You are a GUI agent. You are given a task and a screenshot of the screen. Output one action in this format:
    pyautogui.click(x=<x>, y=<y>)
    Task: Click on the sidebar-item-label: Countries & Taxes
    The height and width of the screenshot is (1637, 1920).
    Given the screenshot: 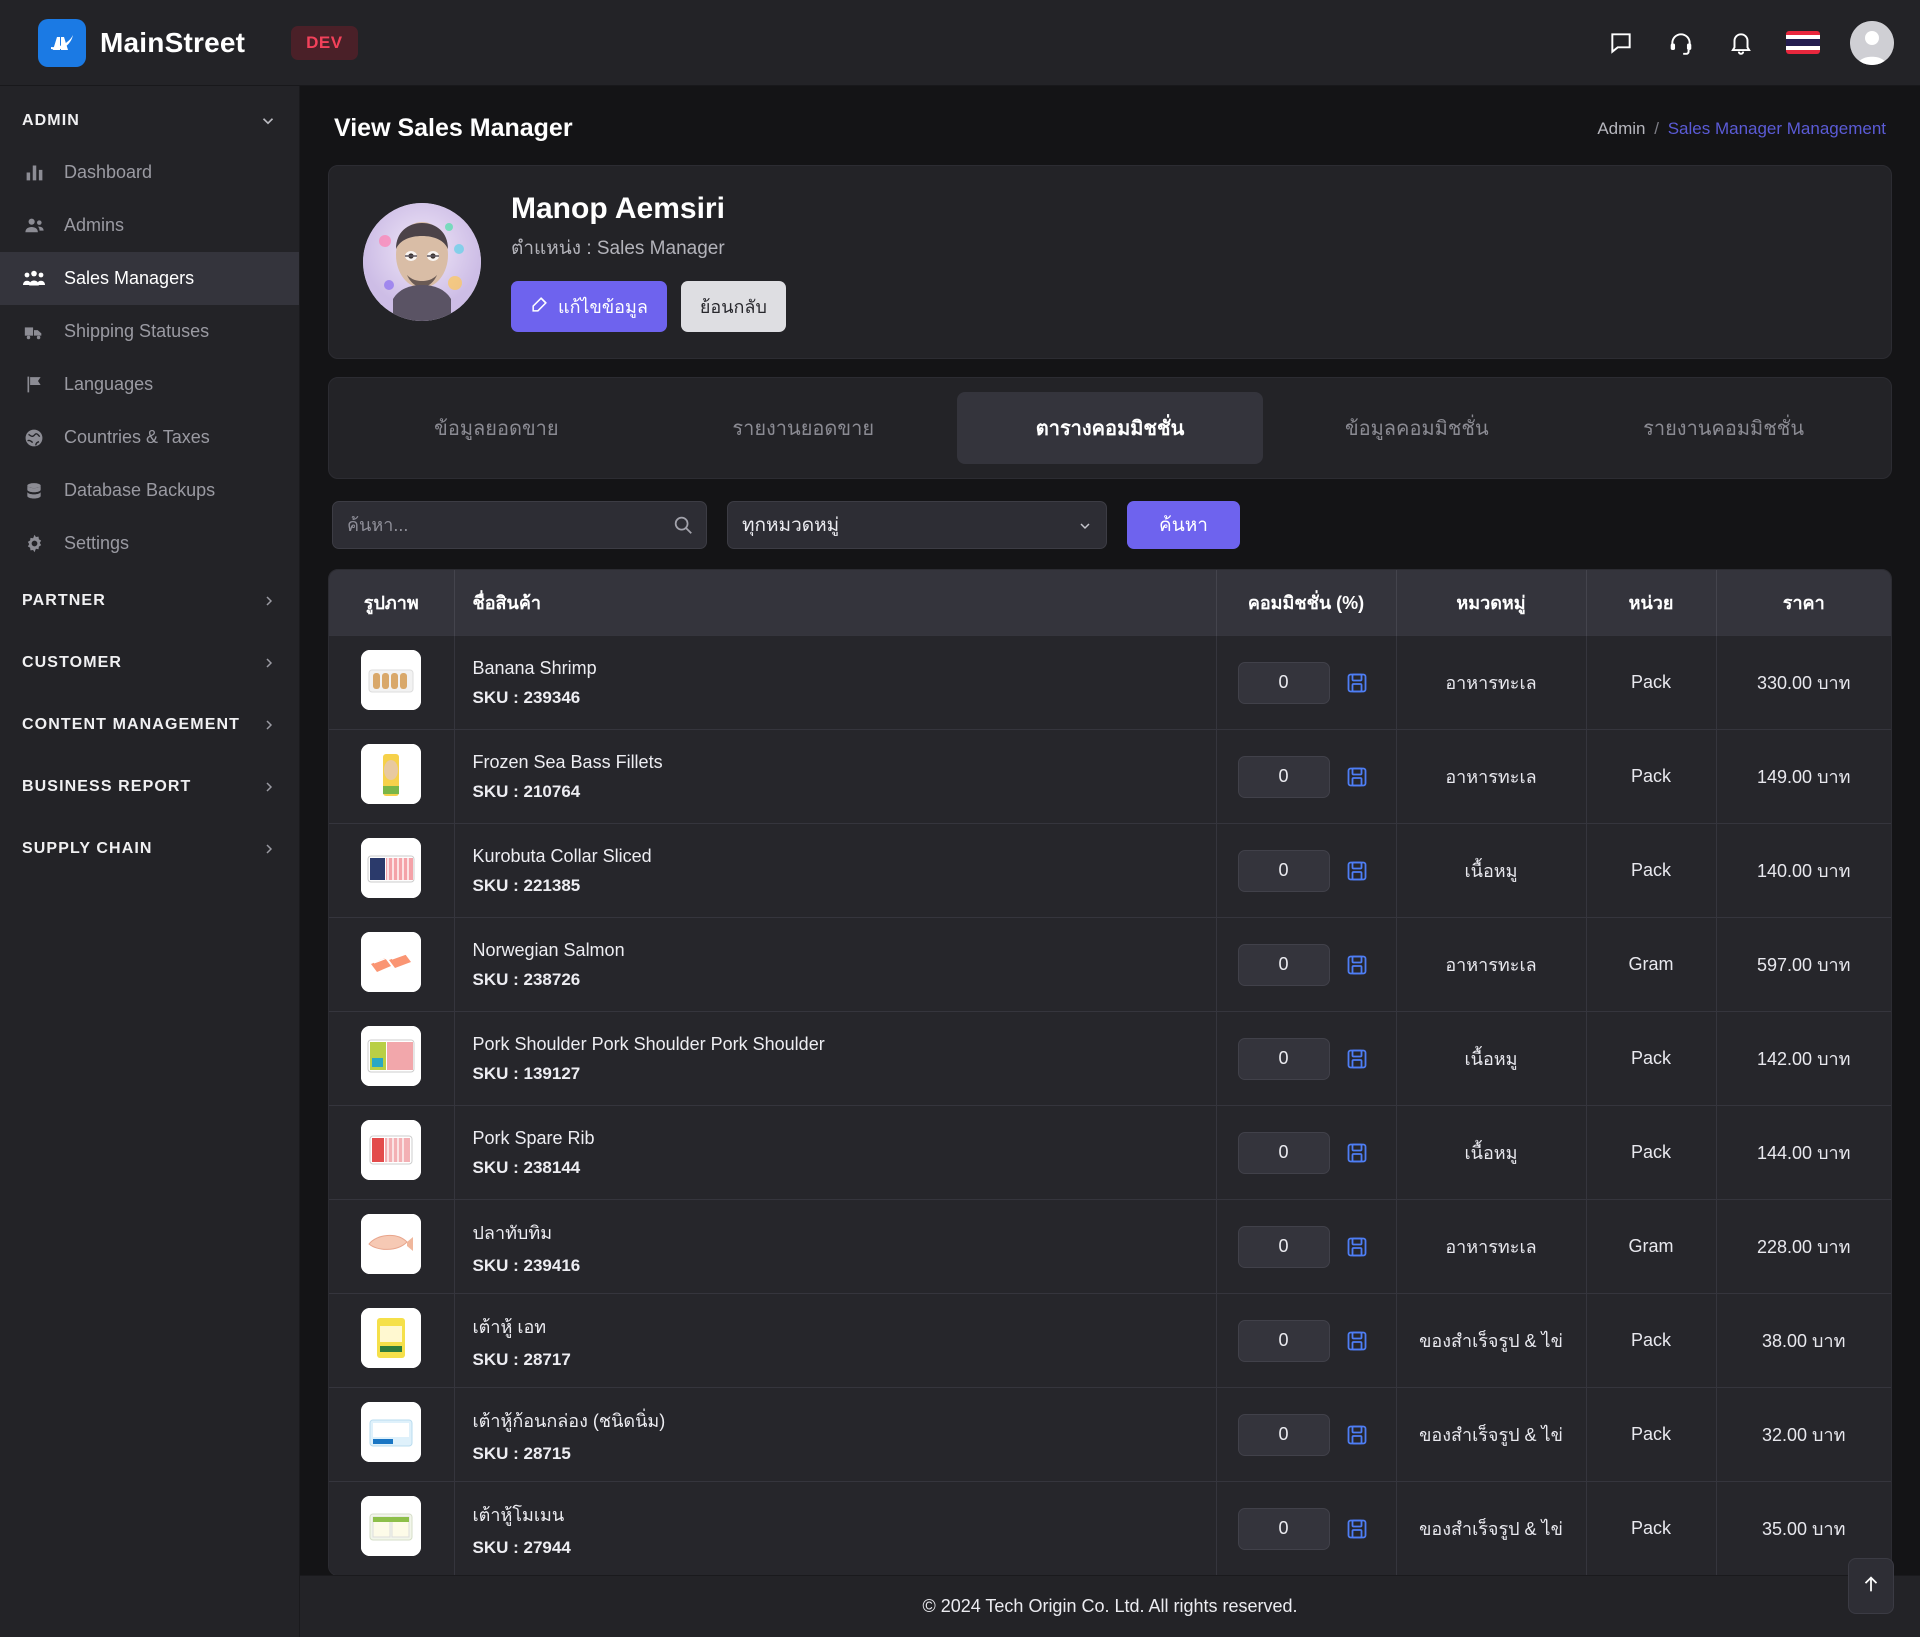 What is the action you would take?
    pyautogui.click(x=137, y=437)
    